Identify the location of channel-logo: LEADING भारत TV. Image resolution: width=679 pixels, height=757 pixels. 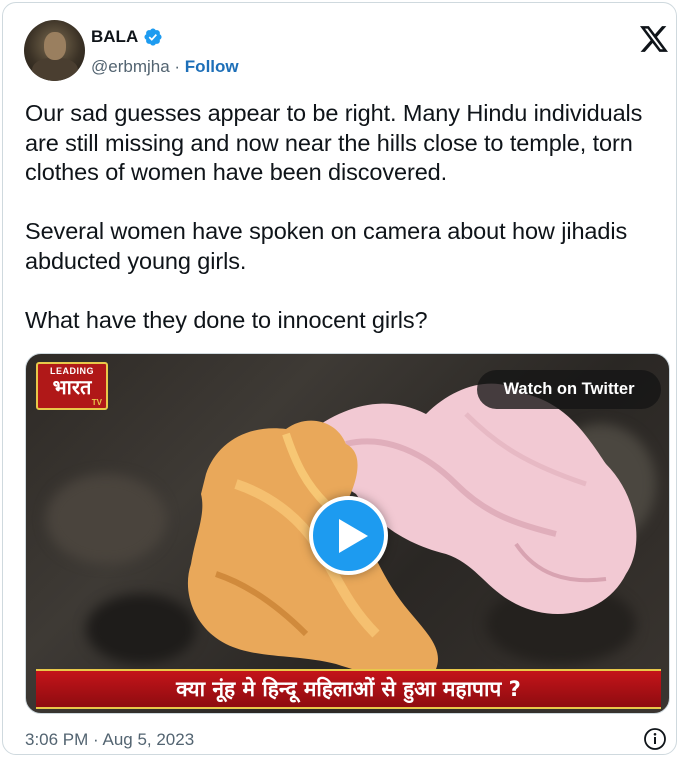
(72, 386).